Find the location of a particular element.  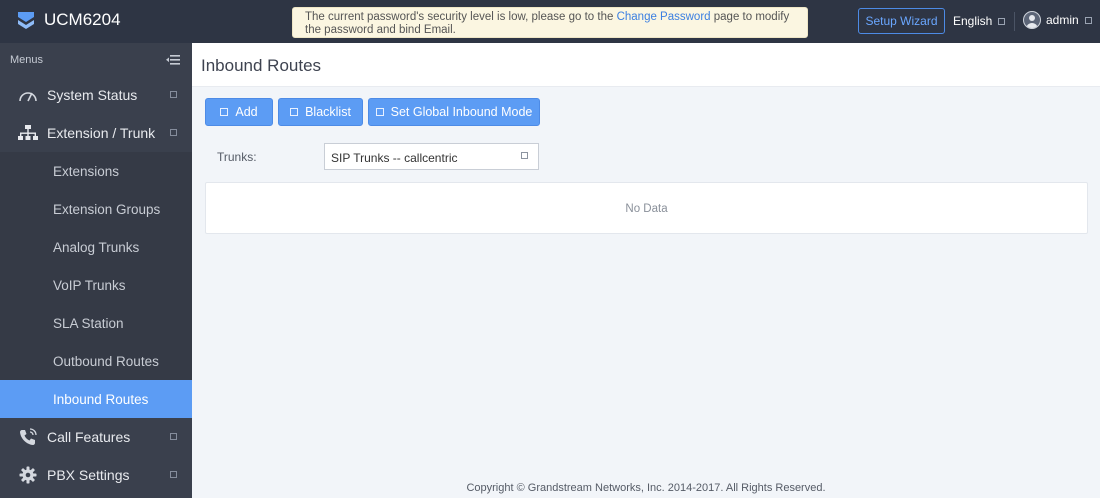

sidebar-item-label: Analog Trunks is located at coordinates (96, 247).